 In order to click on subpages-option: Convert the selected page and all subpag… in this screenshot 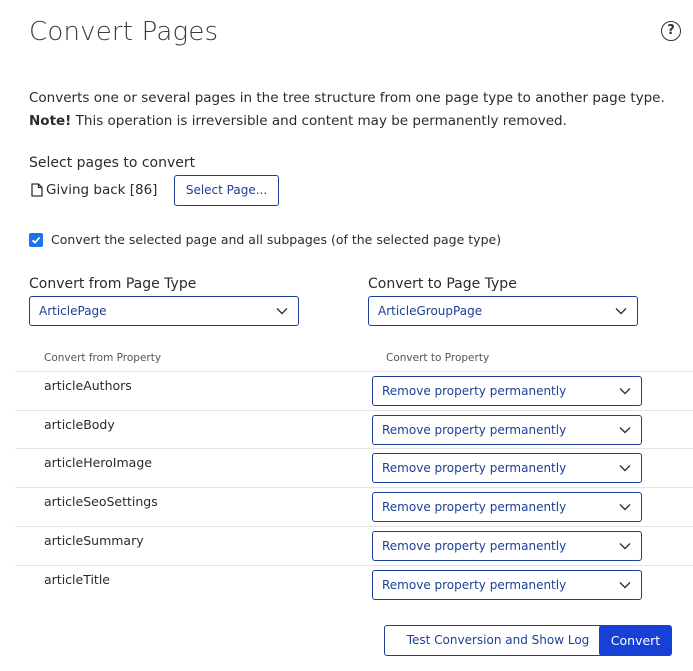, I will do `click(265, 239)`.